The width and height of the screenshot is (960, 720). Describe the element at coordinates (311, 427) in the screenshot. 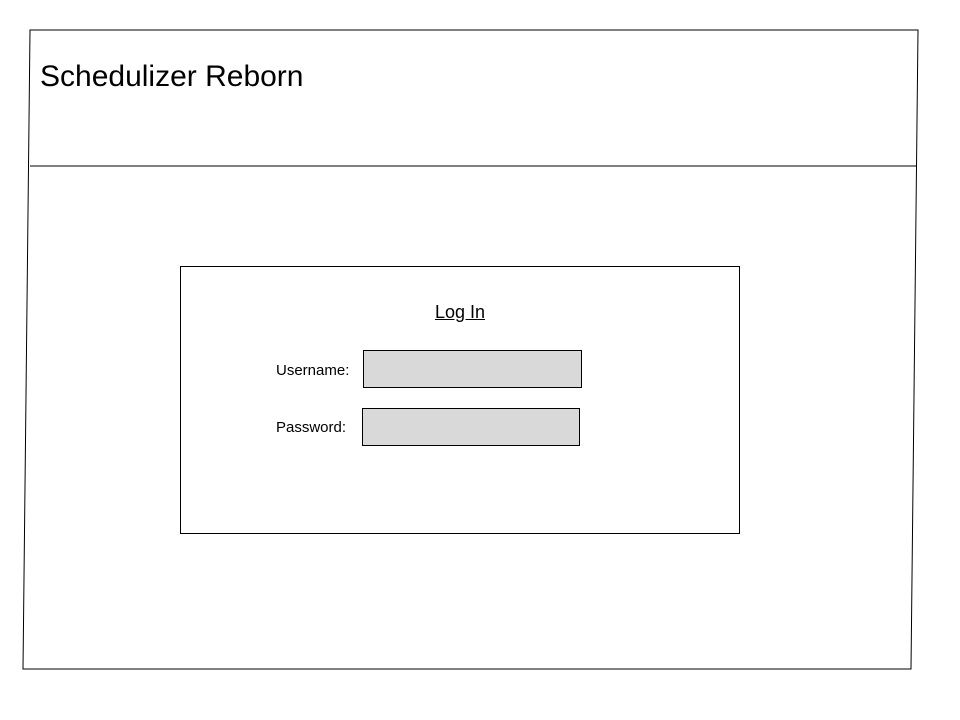

I see `password-label: Password:` at that location.